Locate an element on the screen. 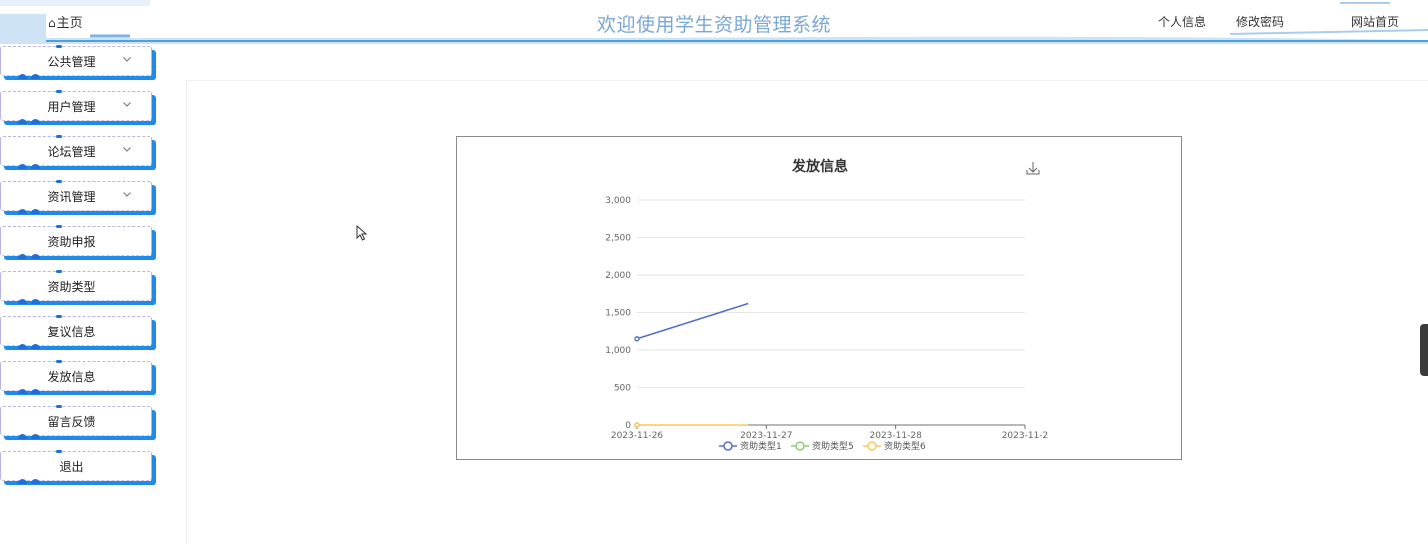 This screenshot has width=1428, height=544. y-tick-label: 1,000 is located at coordinates (618, 351).